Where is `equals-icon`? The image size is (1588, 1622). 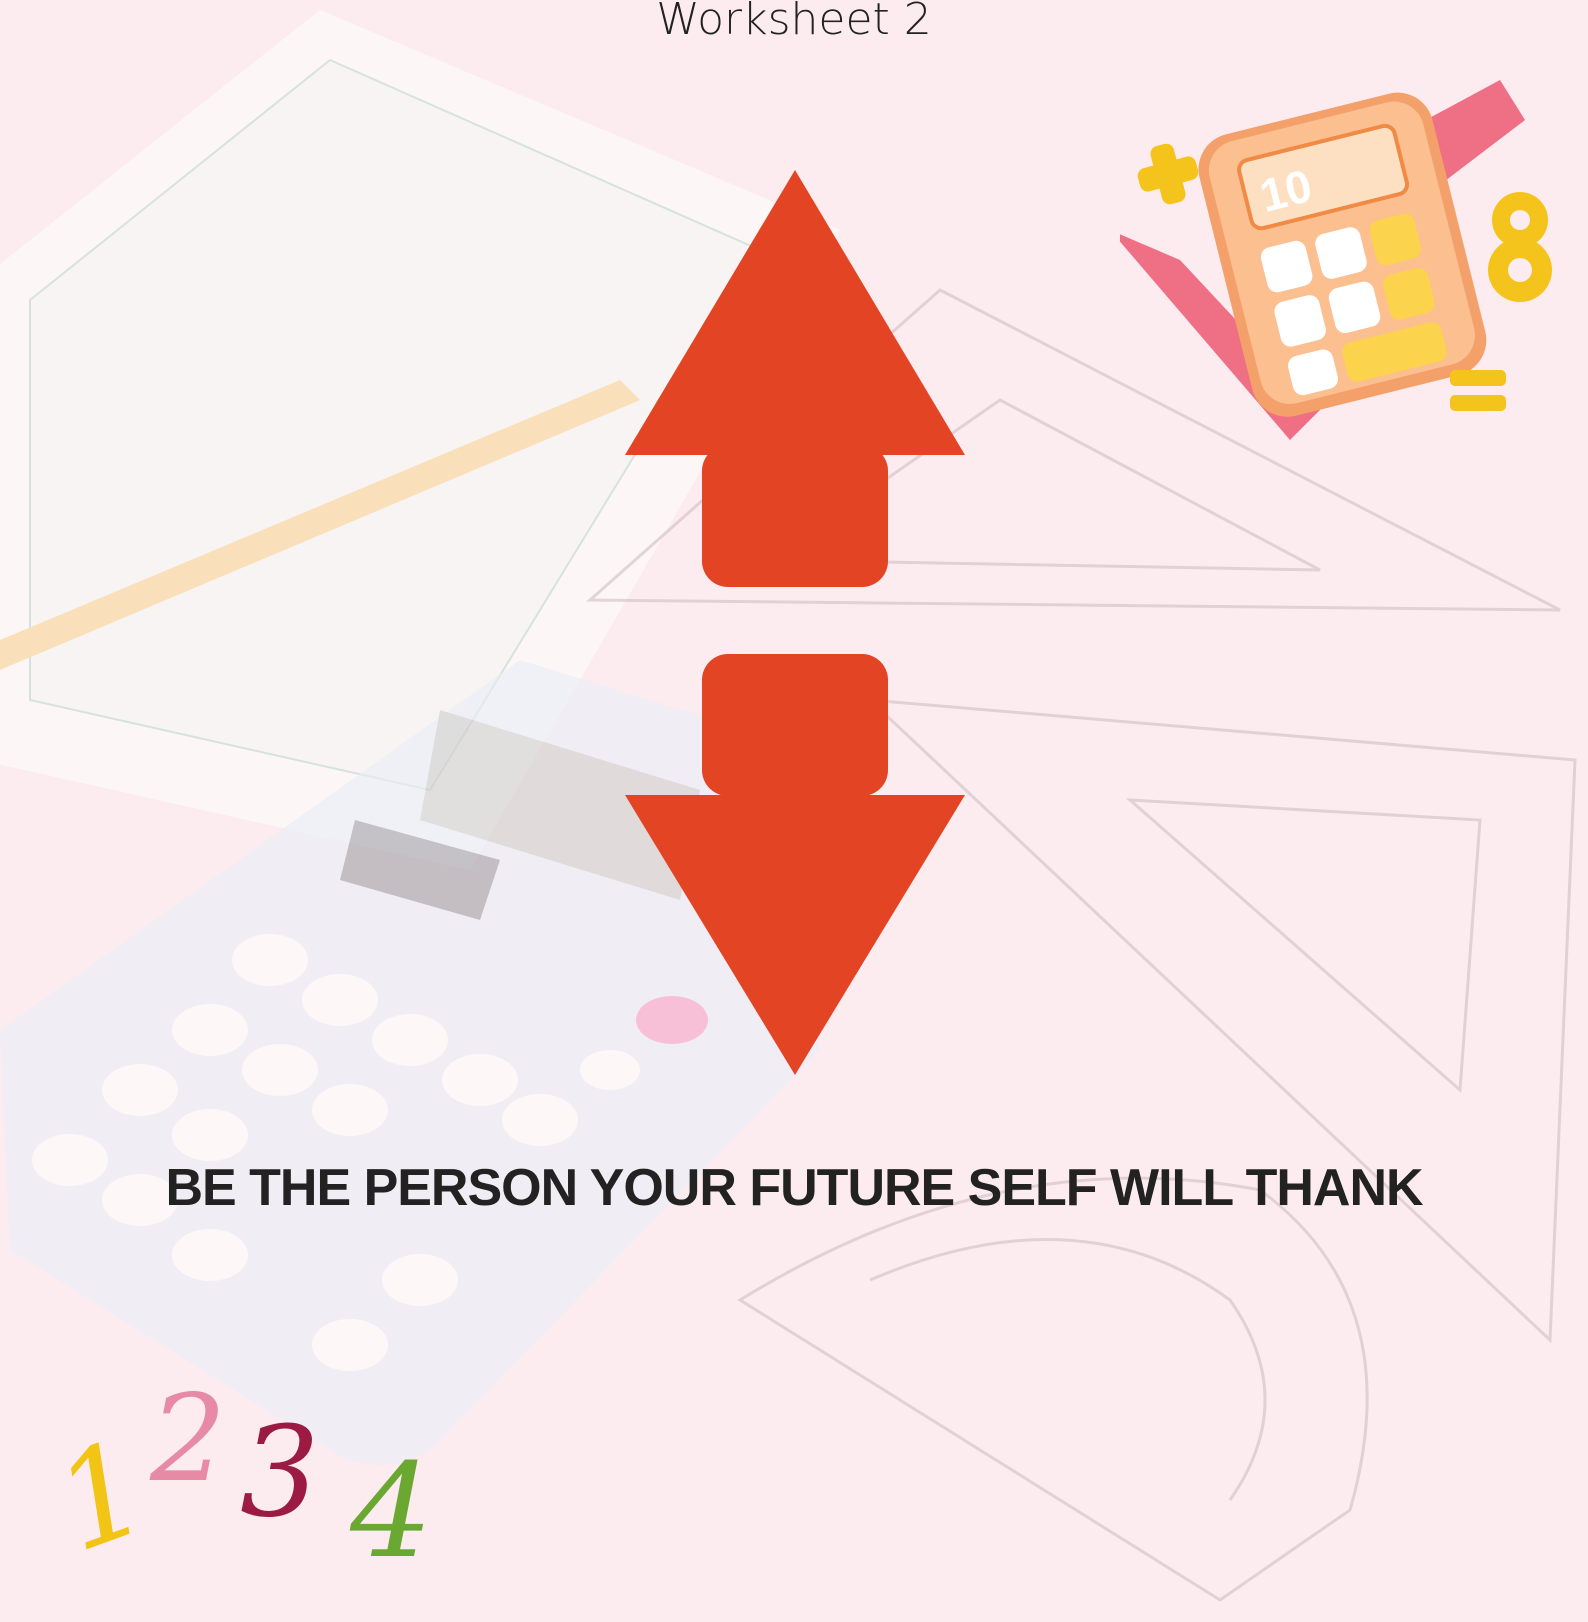 equals-icon is located at coordinates (1478, 390).